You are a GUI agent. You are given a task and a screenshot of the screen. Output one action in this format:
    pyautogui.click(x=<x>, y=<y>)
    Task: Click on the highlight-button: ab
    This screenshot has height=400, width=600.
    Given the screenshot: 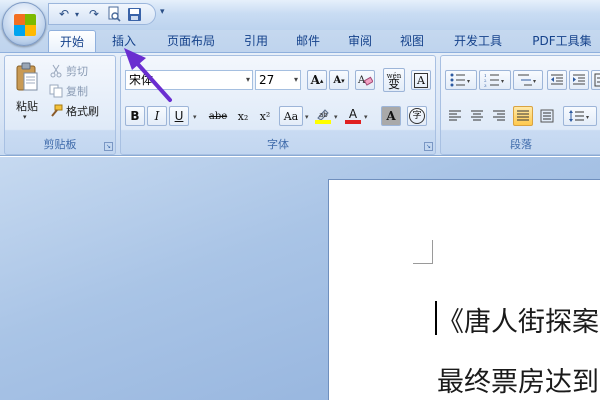 What is the action you would take?
    pyautogui.click(x=323, y=116)
    